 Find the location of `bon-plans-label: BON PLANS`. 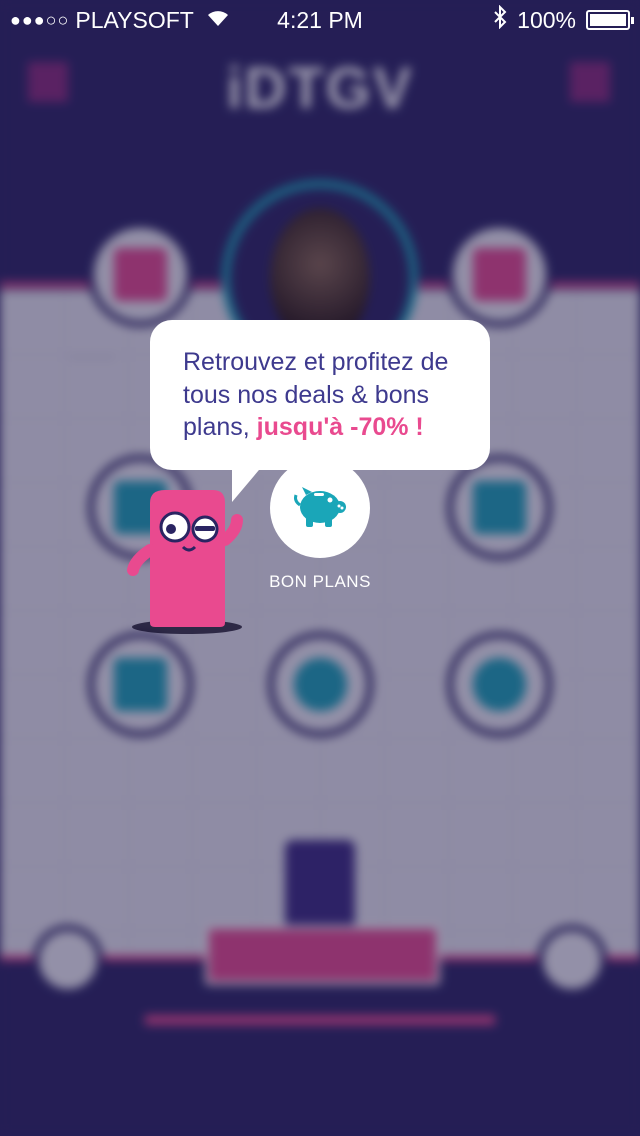

bon-plans-label: BON PLANS is located at coordinates (320, 581).